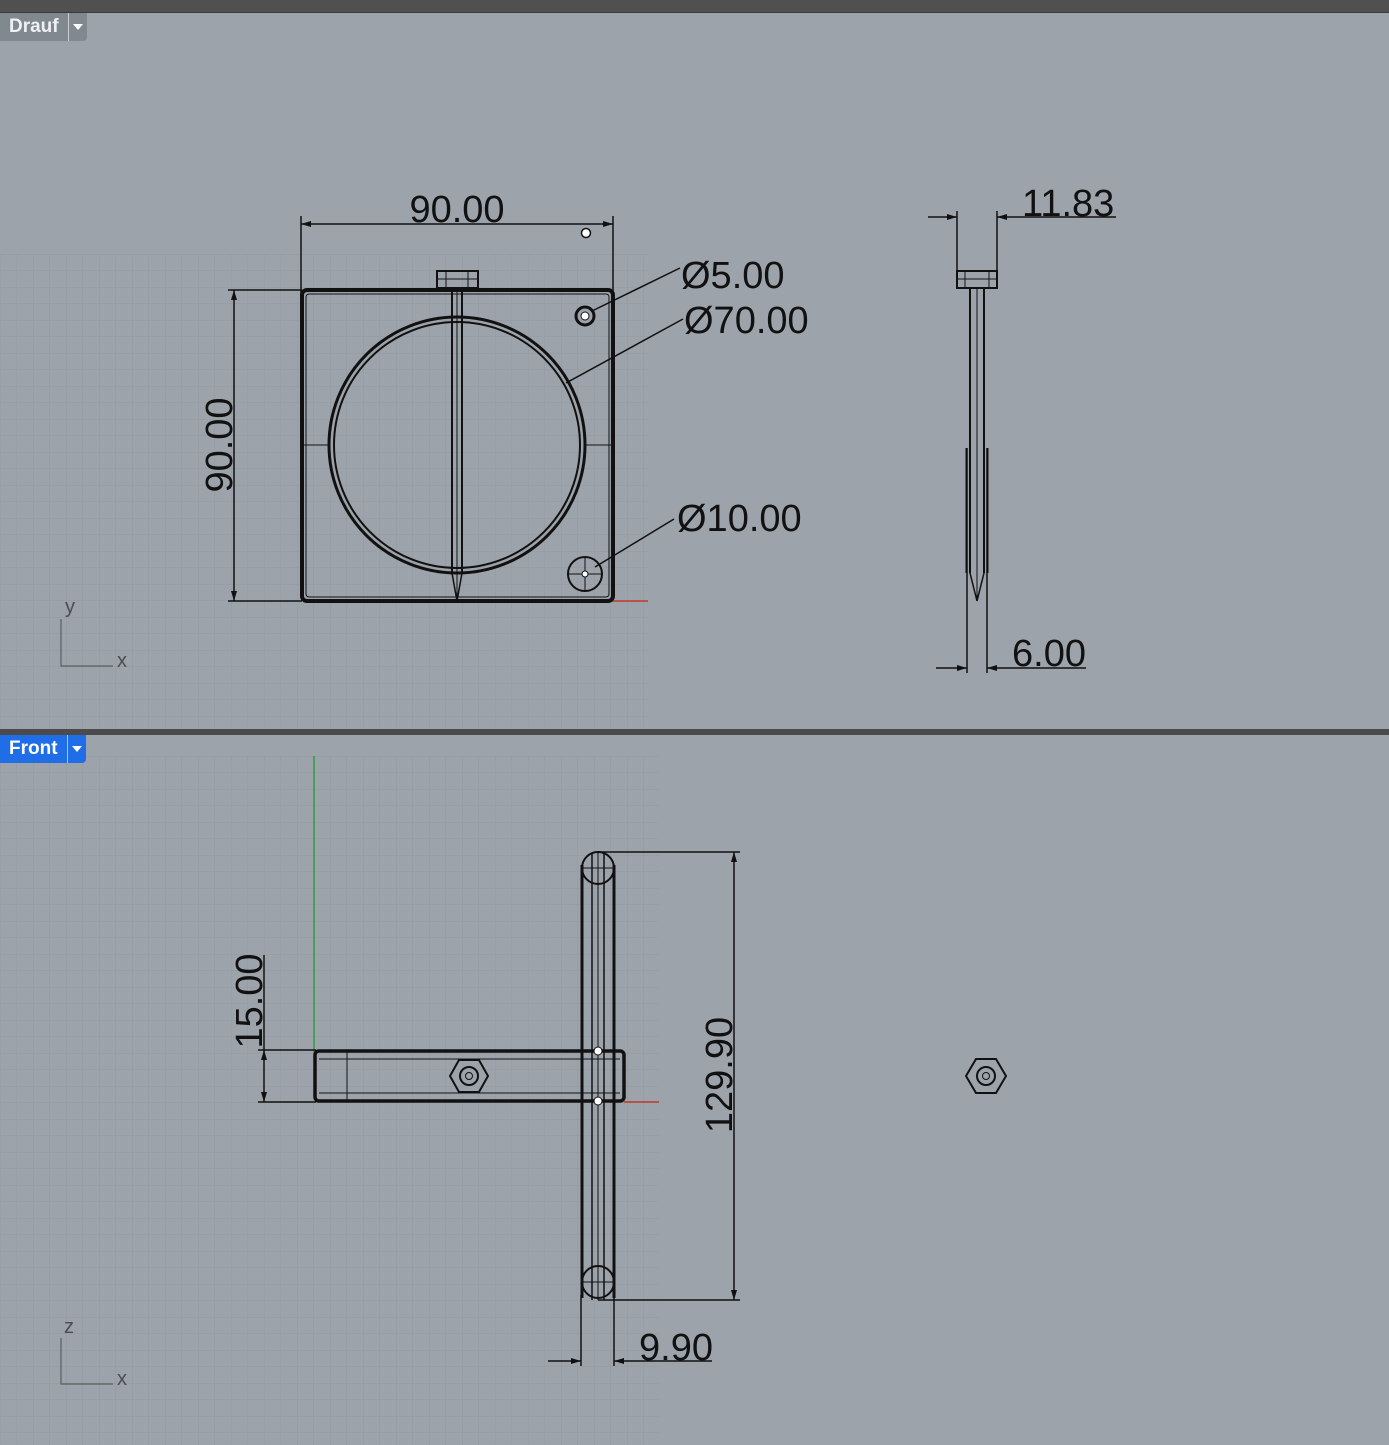  I want to click on dimension-thickness-label: 15.00, so click(250, 1000).